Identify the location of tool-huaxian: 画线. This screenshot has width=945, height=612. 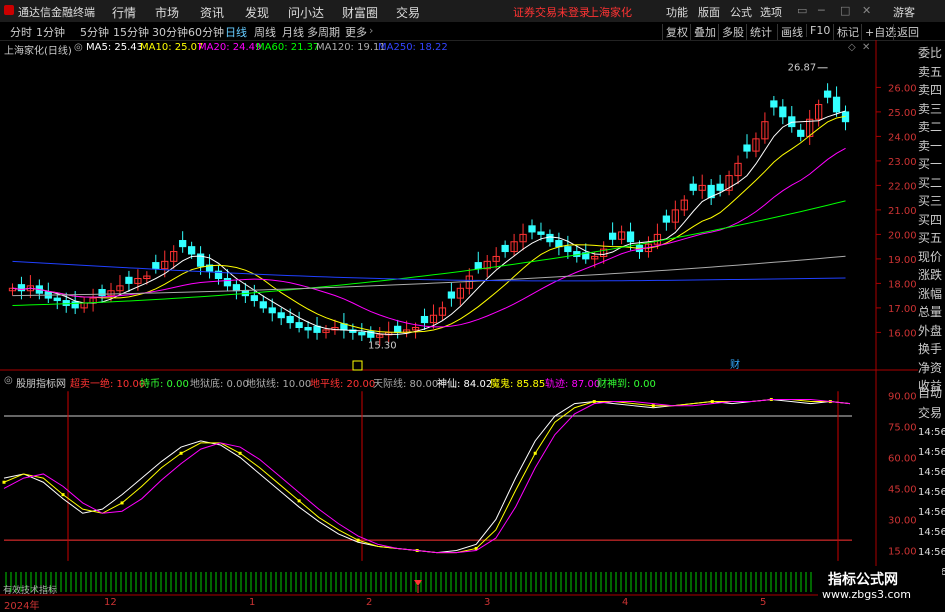
(790, 32).